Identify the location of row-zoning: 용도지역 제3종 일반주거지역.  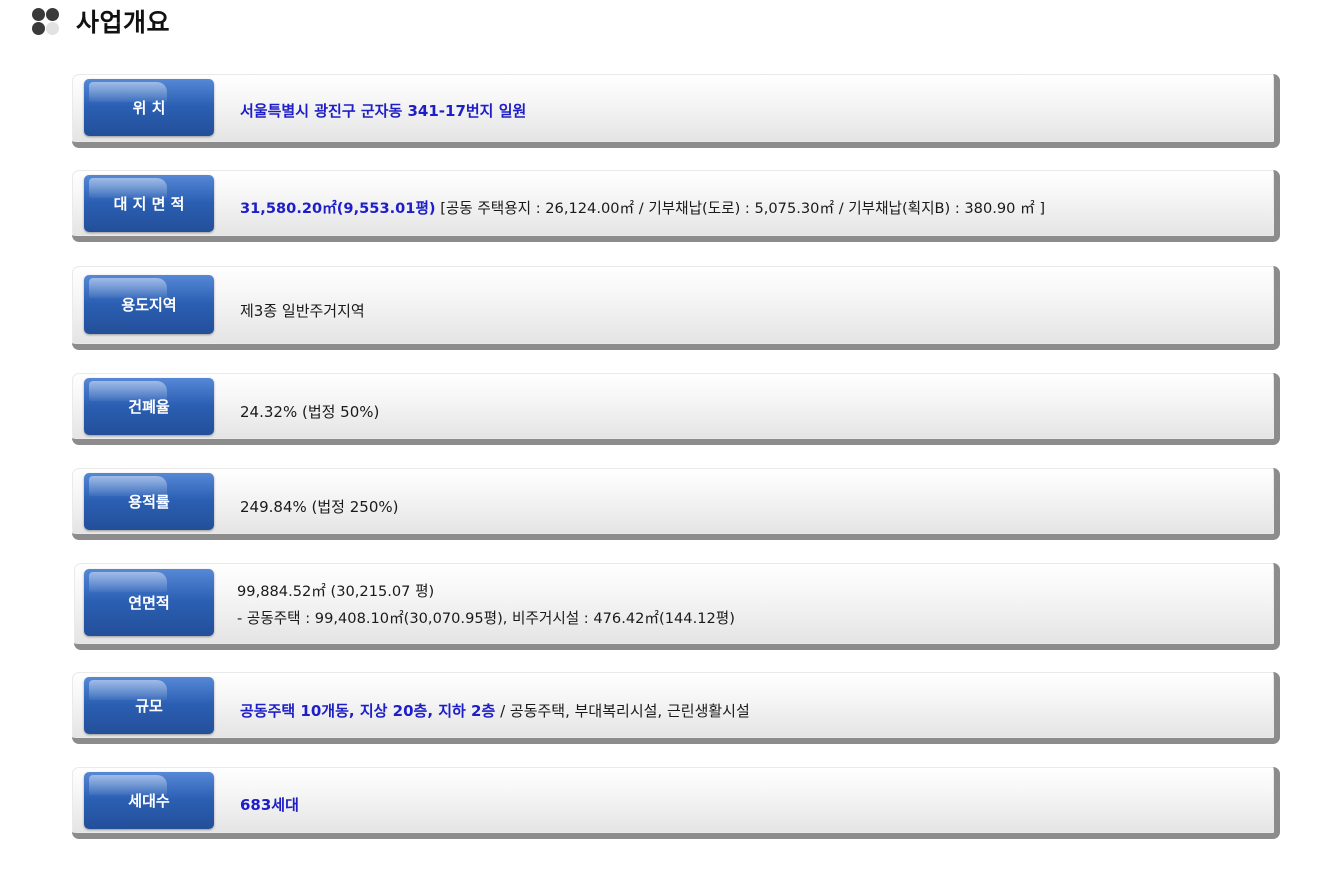
(676, 308).